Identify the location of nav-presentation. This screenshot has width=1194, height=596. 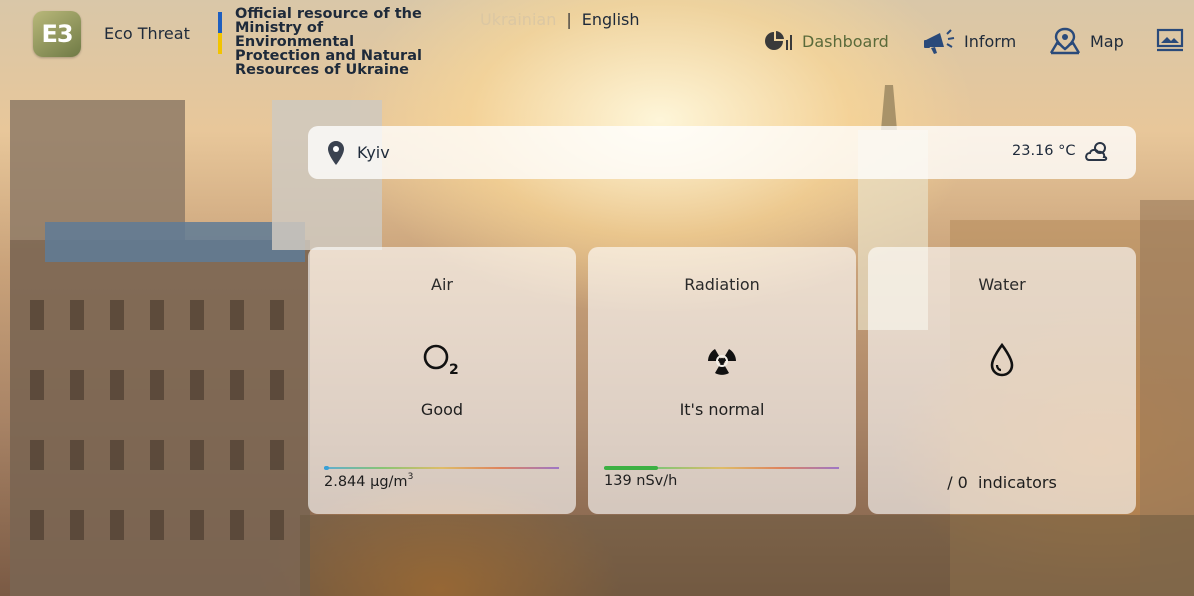
(1170, 41).